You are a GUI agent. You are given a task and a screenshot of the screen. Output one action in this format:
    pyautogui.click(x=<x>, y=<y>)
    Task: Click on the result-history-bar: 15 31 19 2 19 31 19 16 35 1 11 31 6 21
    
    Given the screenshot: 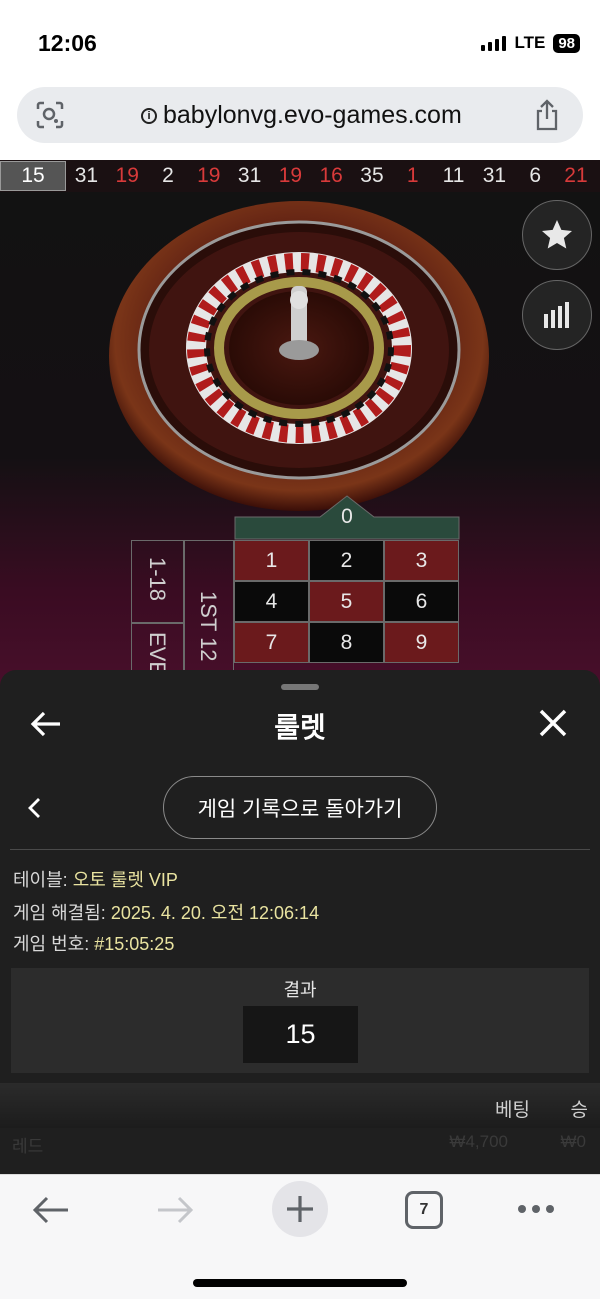 What is the action you would take?
    pyautogui.click(x=300, y=176)
    